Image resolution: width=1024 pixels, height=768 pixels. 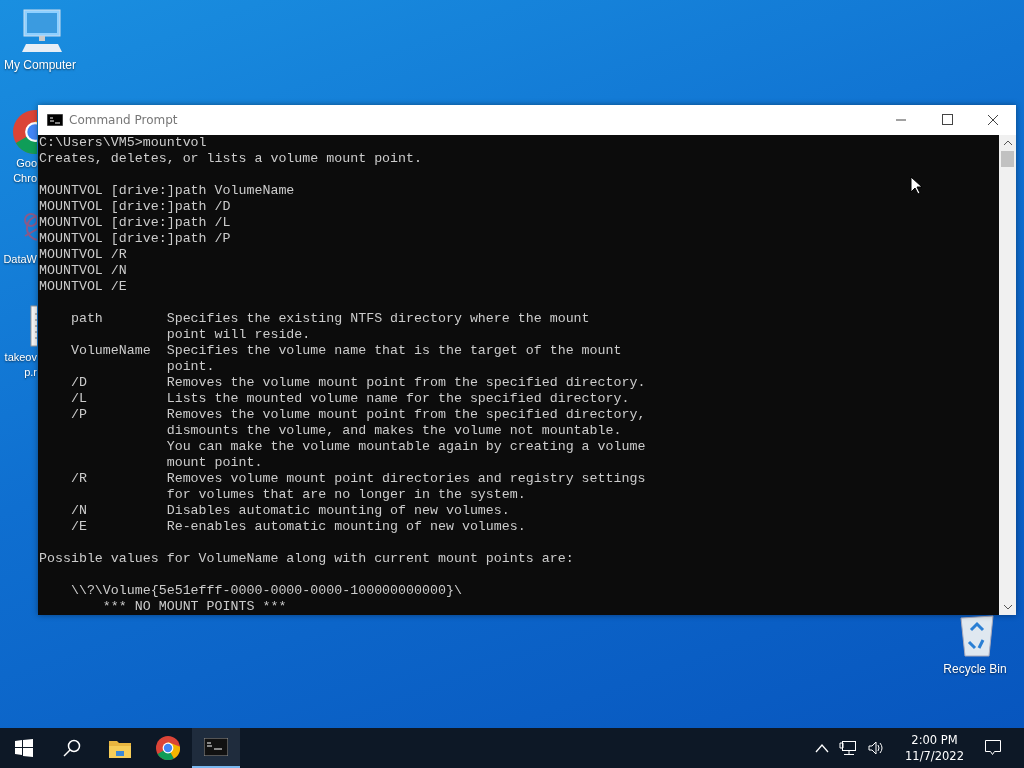 What do you see at coordinates (26, 163) in the screenshot?
I see `icon-label: Goo` at bounding box center [26, 163].